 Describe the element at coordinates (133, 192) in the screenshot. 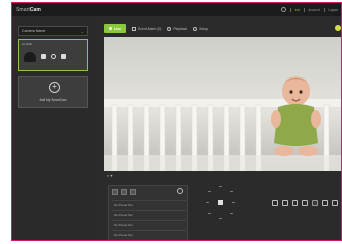

I see `delete-preset-button` at that location.